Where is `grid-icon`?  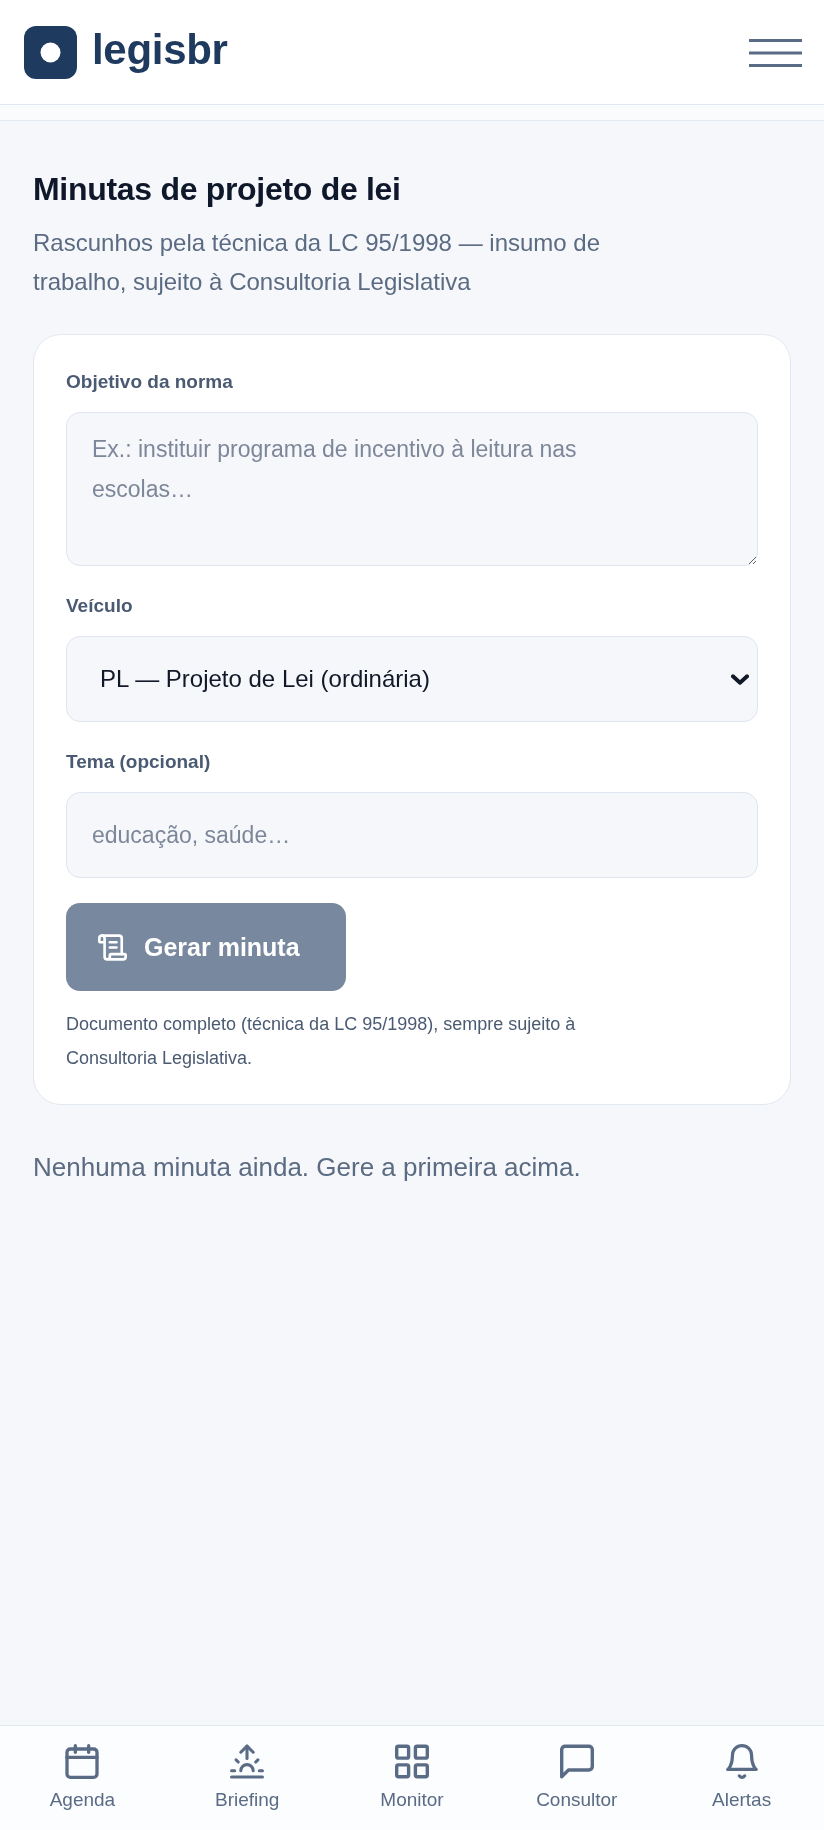
grid-icon is located at coordinates (412, 1761).